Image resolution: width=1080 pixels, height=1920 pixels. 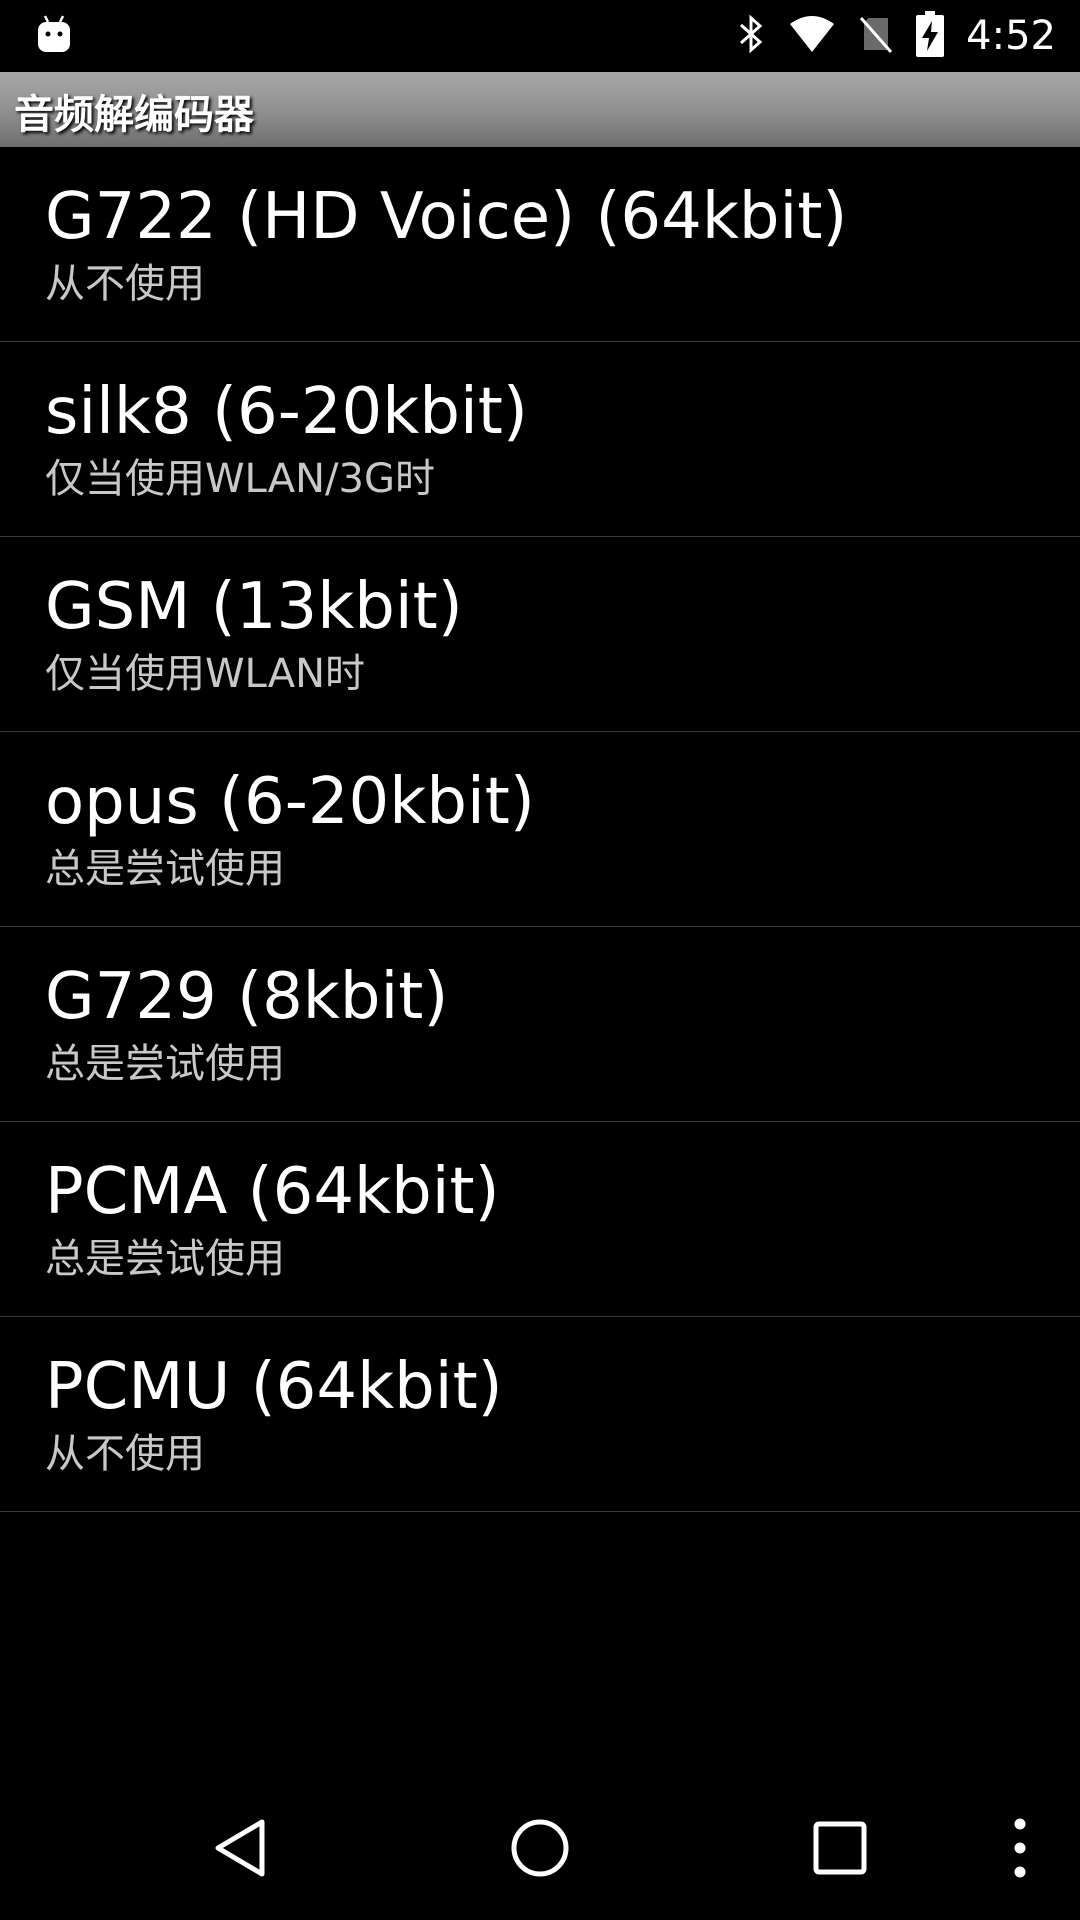 What do you see at coordinates (540, 36) in the screenshot?
I see `status-bar: 4:52` at bounding box center [540, 36].